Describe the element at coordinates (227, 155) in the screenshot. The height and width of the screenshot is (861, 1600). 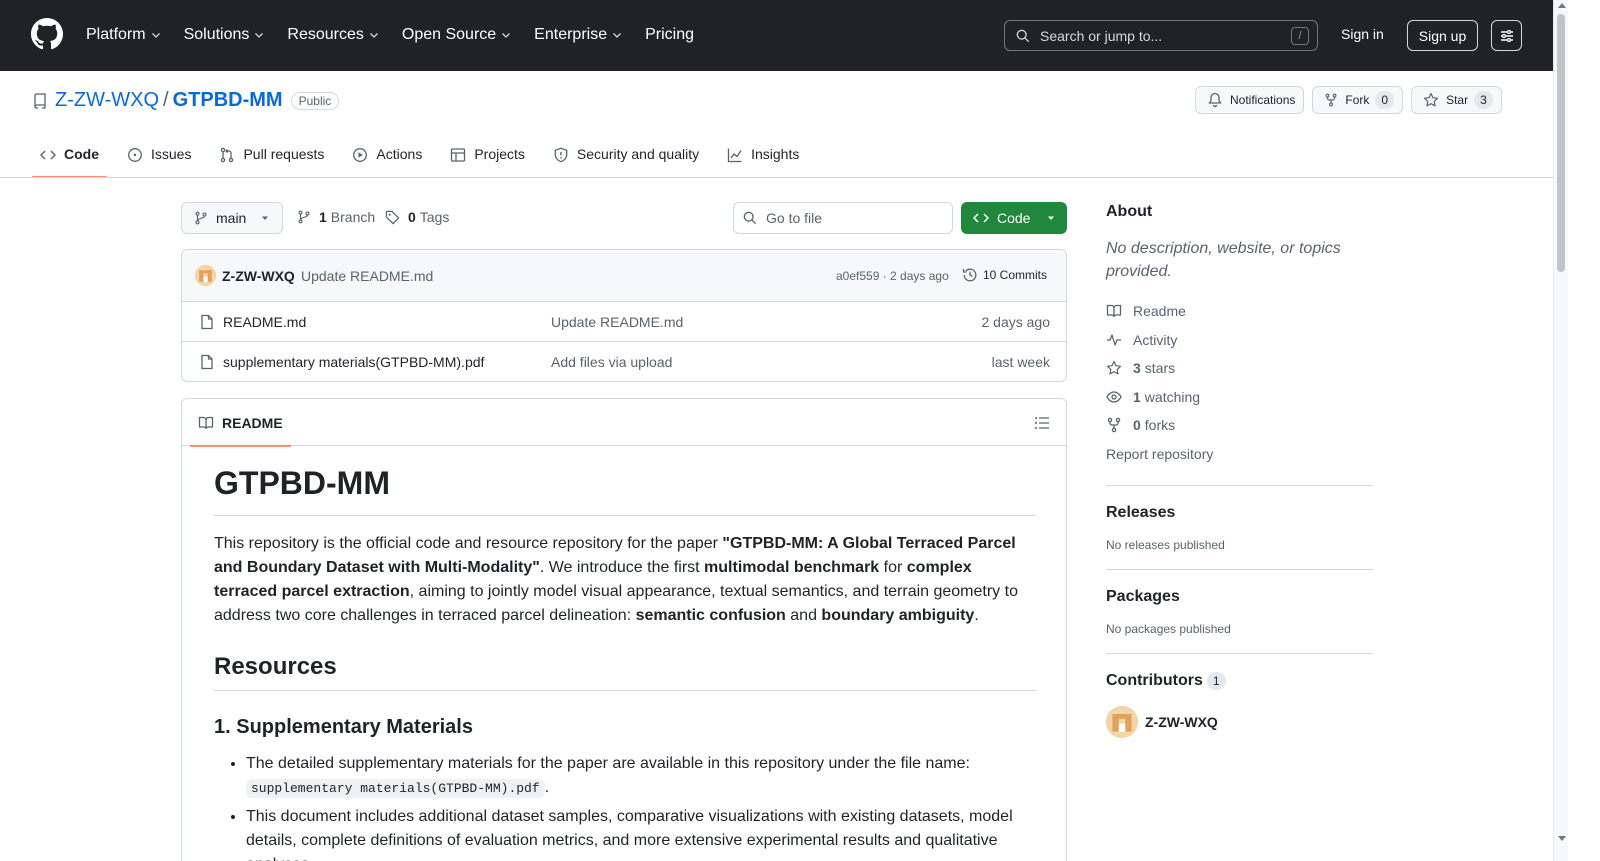
I see `pull-request-icon` at that location.